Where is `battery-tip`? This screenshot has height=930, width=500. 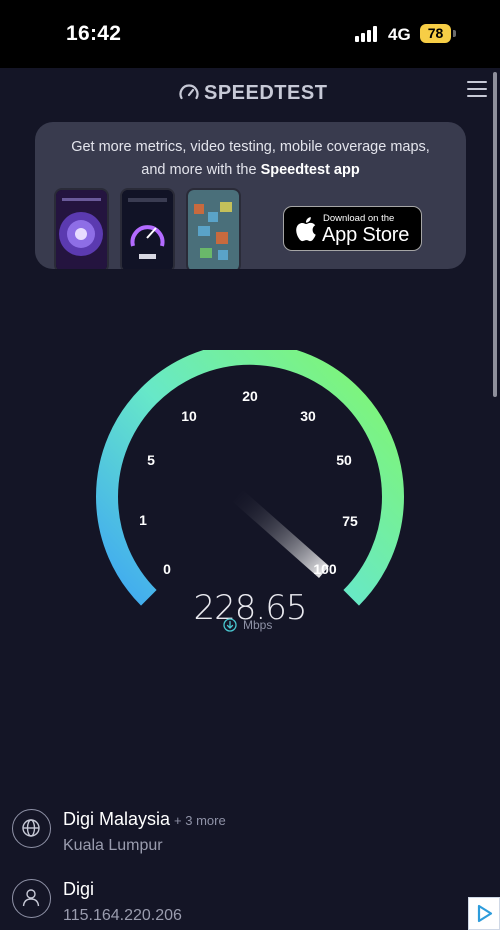
battery-tip is located at coordinates (454, 33).